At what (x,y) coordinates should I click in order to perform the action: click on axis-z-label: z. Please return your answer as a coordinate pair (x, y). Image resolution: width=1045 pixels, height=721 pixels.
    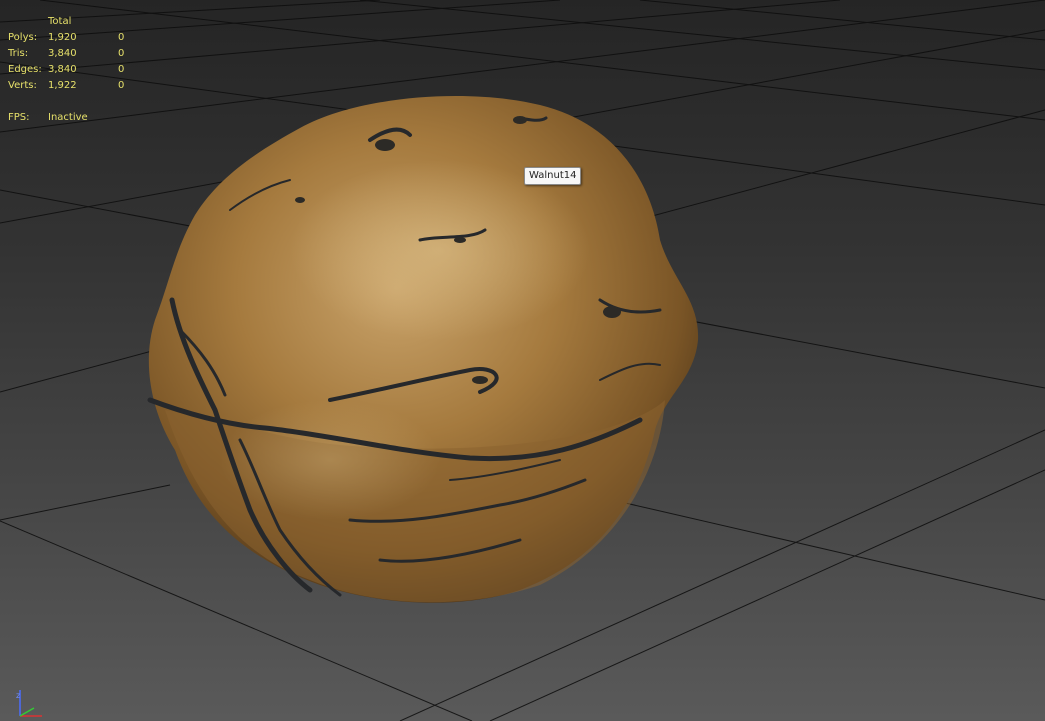
    Looking at the image, I should click on (18, 695).